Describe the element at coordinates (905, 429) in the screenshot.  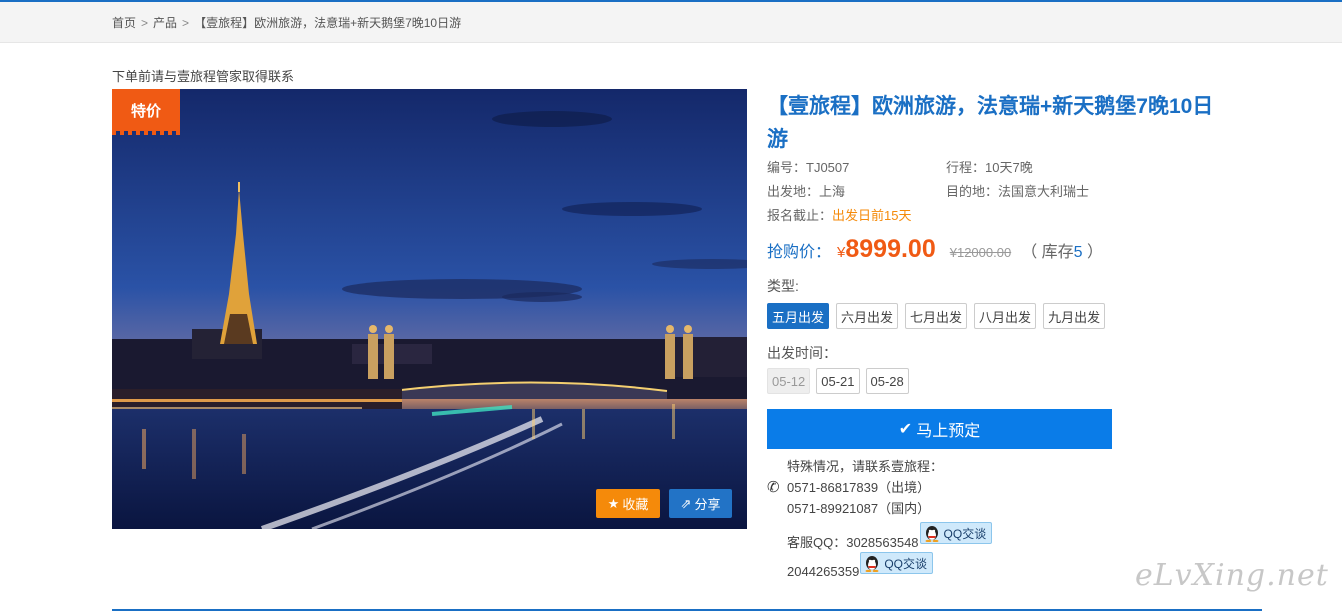
I see `check-icon: ✔` at that location.